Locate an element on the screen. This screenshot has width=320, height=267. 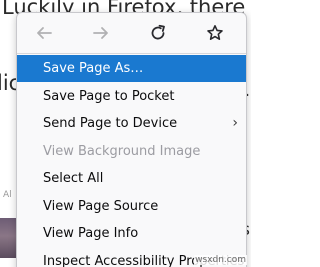
bookmark-button is located at coordinates (215, 33).